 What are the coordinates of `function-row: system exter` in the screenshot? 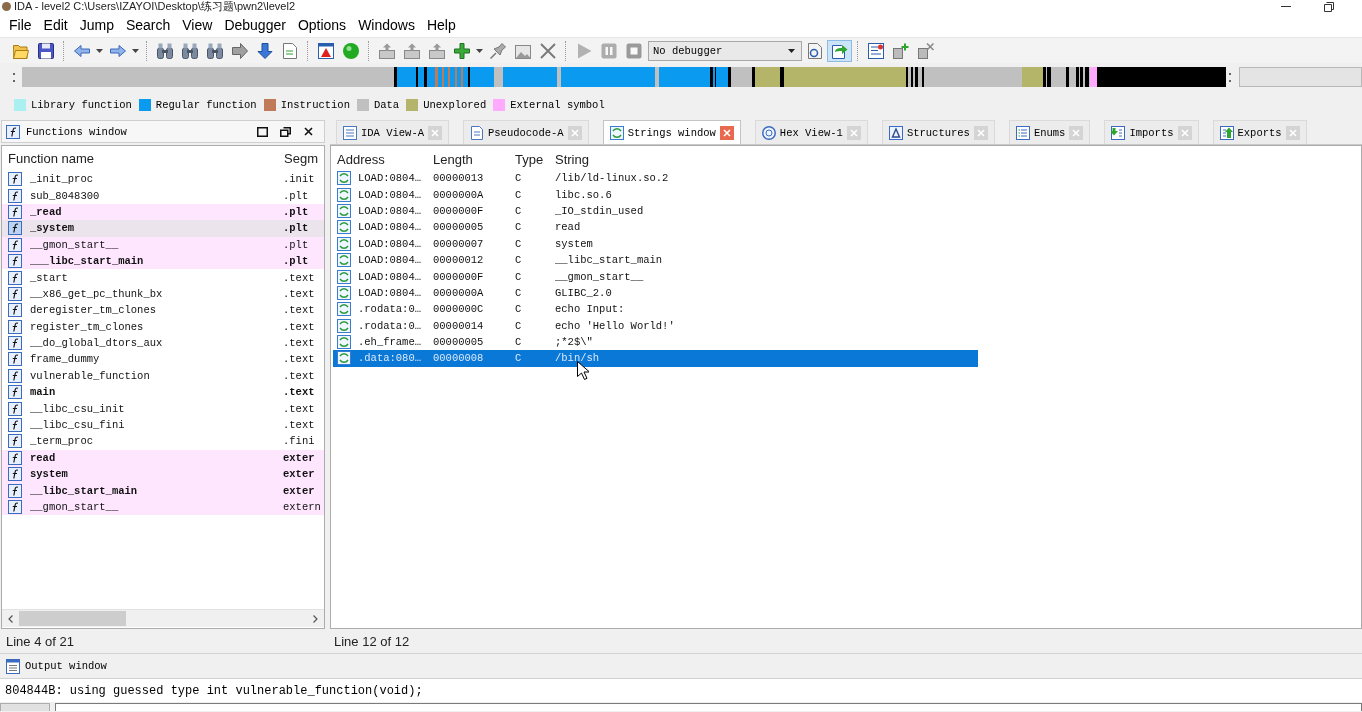 It's located at (163, 474).